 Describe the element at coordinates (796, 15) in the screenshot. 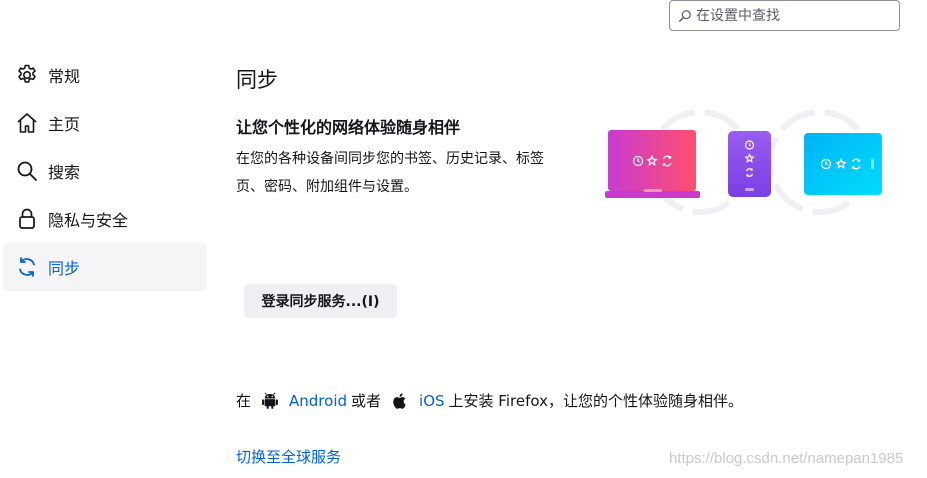

I see `settings-search-input` at that location.